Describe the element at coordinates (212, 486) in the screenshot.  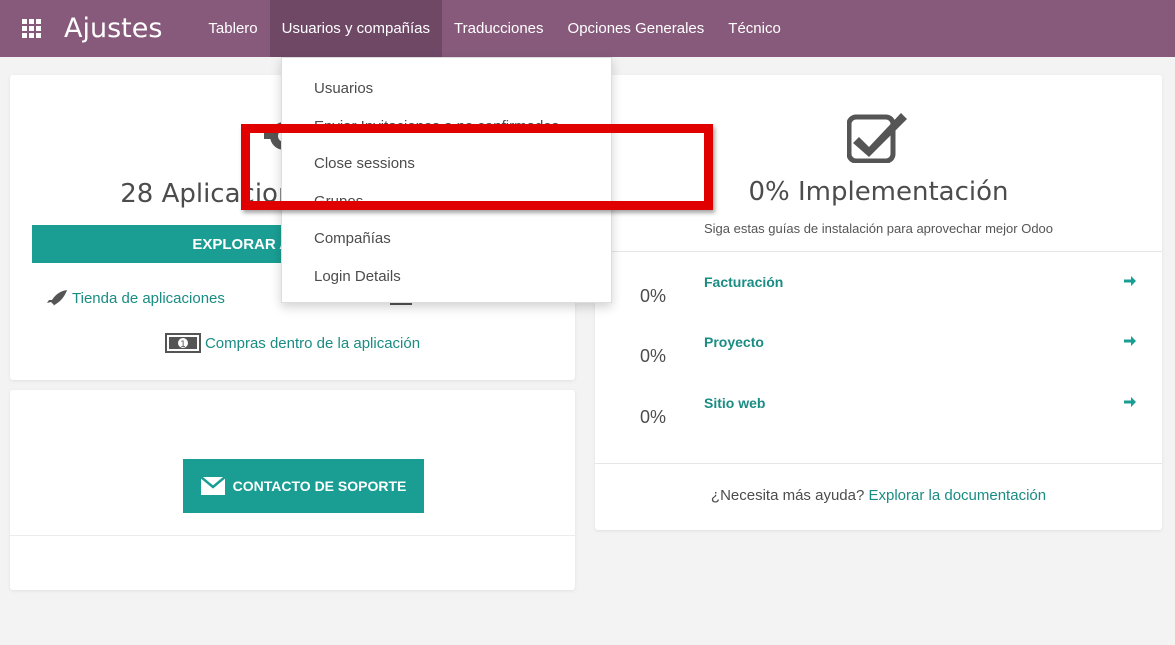
I see `mail-icon` at that location.